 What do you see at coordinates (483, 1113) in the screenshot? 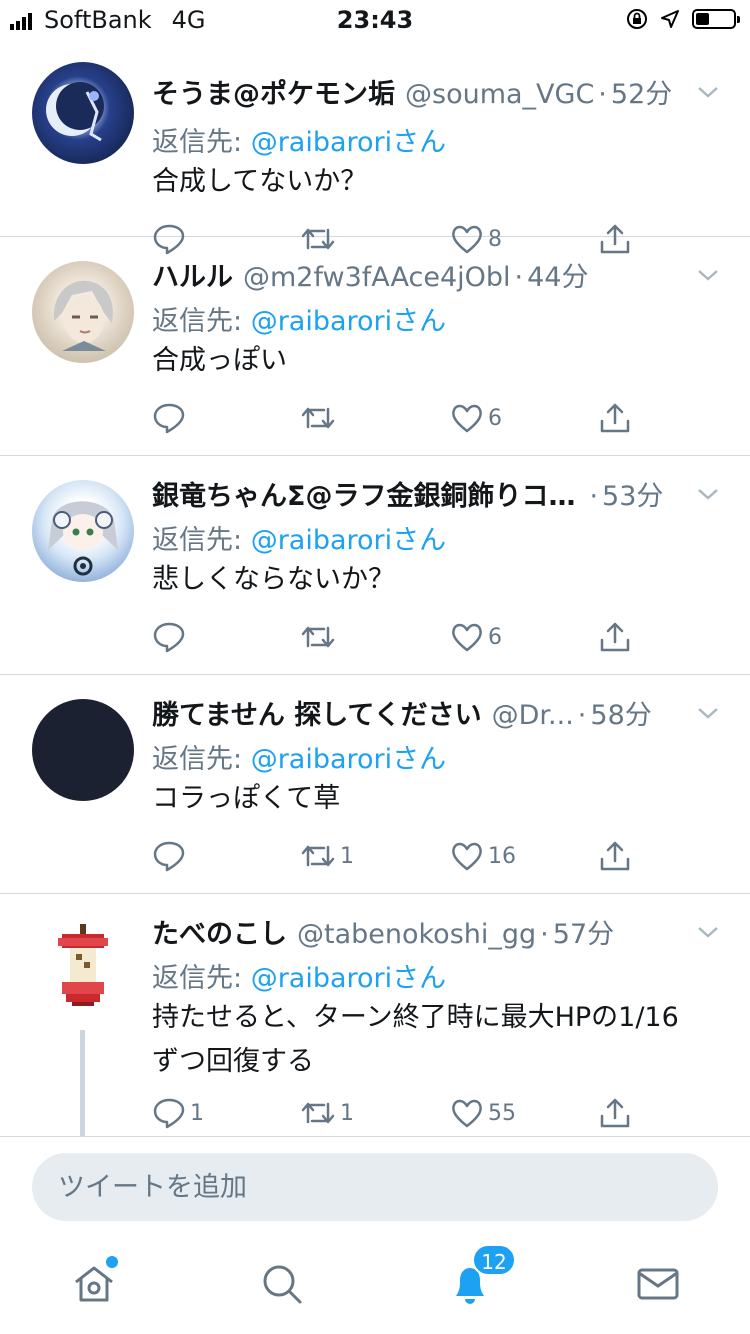
I see `like-button: 55` at bounding box center [483, 1113].